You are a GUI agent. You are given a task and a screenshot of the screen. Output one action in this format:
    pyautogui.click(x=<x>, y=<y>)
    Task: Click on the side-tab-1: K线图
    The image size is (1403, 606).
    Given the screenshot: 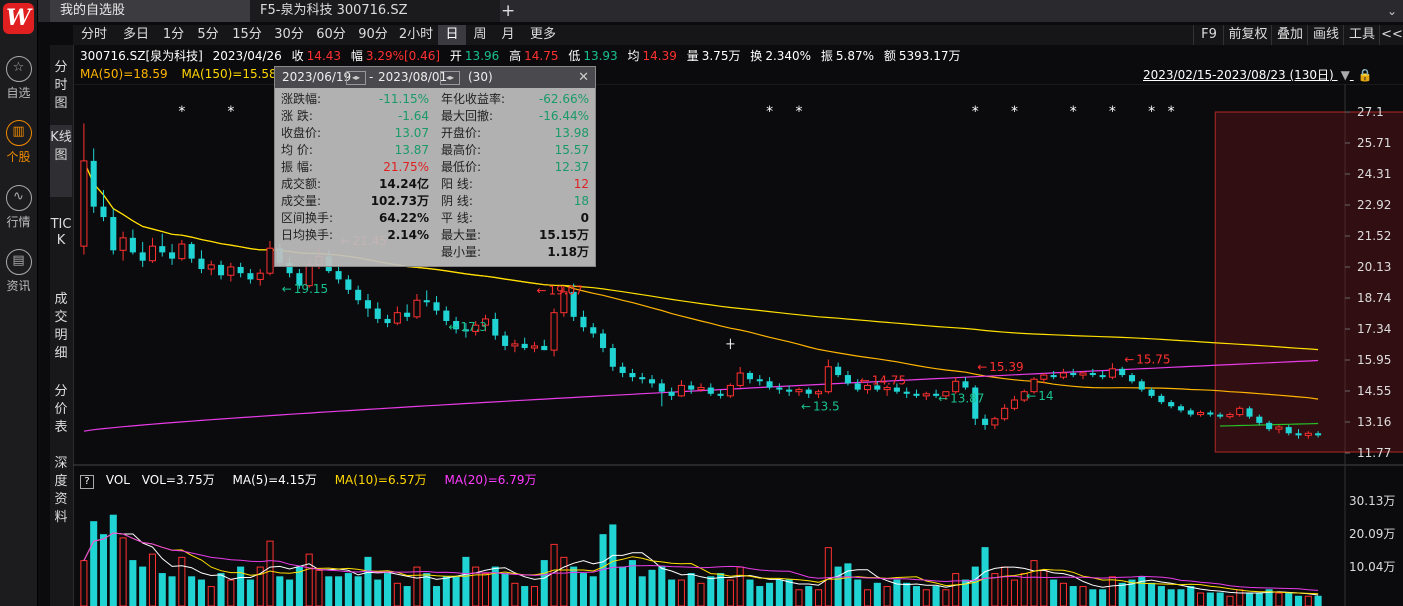 What is the action you would take?
    pyautogui.click(x=61, y=161)
    